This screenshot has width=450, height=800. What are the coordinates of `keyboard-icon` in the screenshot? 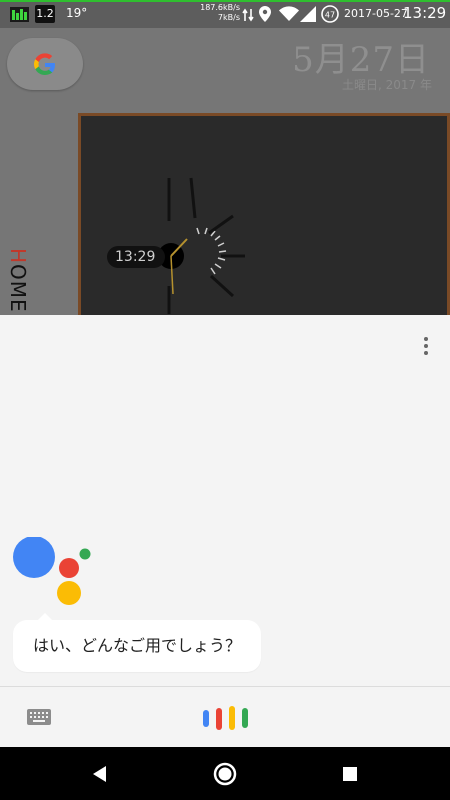 It's located at (39, 717).